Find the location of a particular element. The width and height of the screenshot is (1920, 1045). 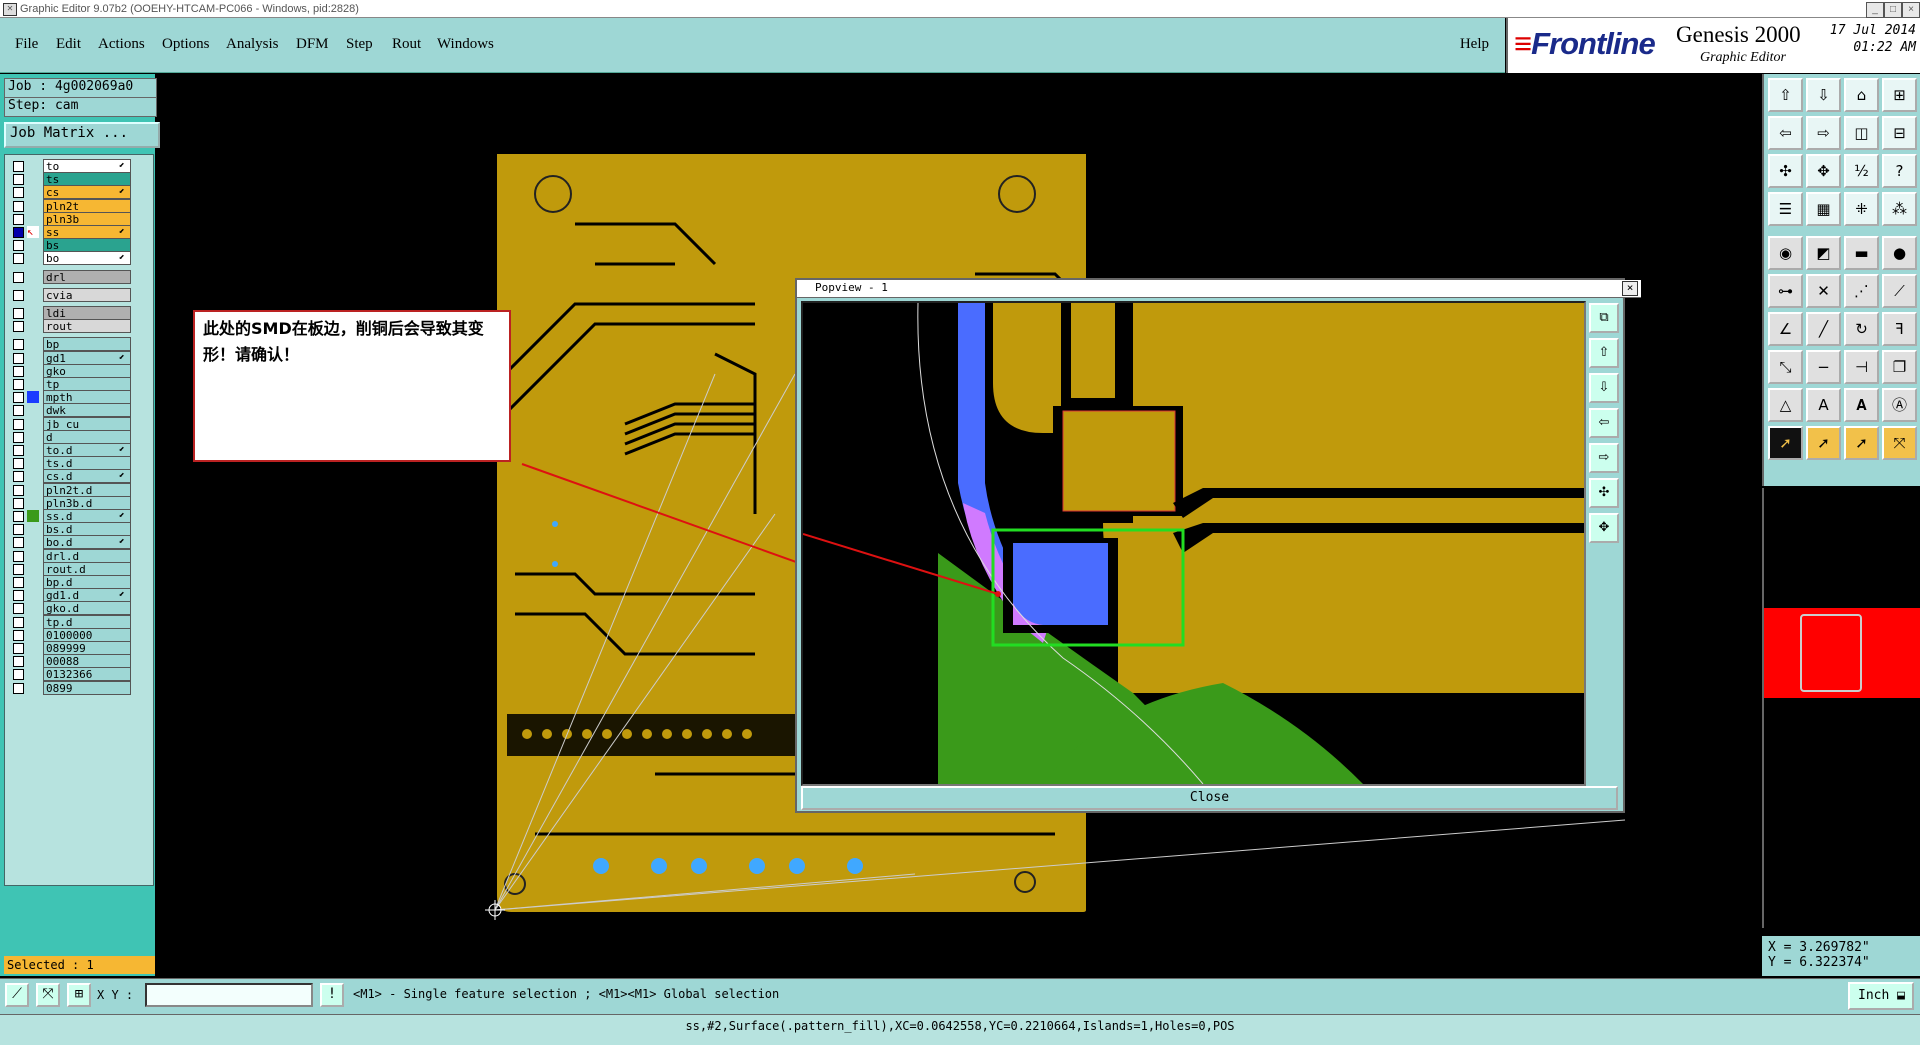

layer-row: to ⬋ is located at coordinates (79, 166).